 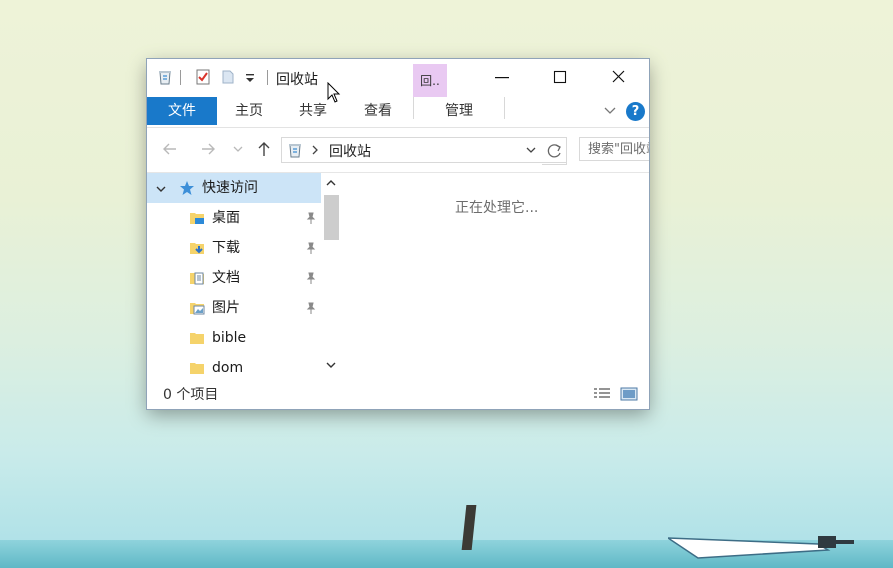 I want to click on nav-item-label: bible, so click(x=229, y=338).